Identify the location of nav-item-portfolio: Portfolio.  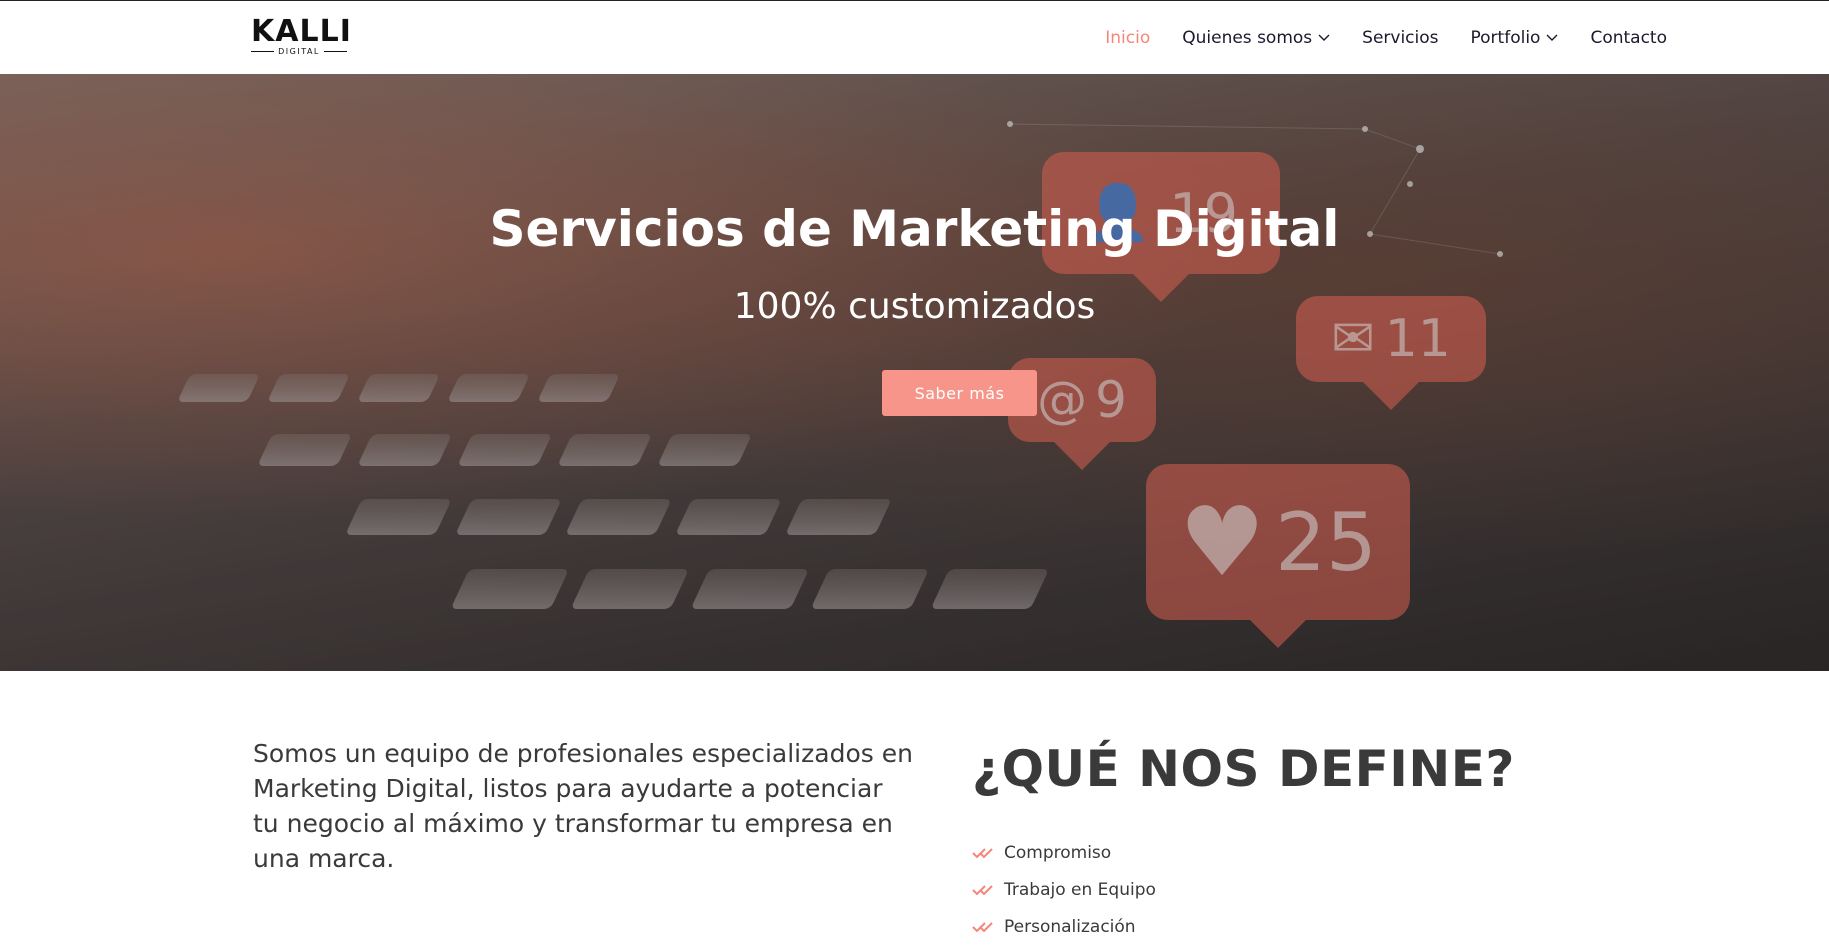
(1515, 38).